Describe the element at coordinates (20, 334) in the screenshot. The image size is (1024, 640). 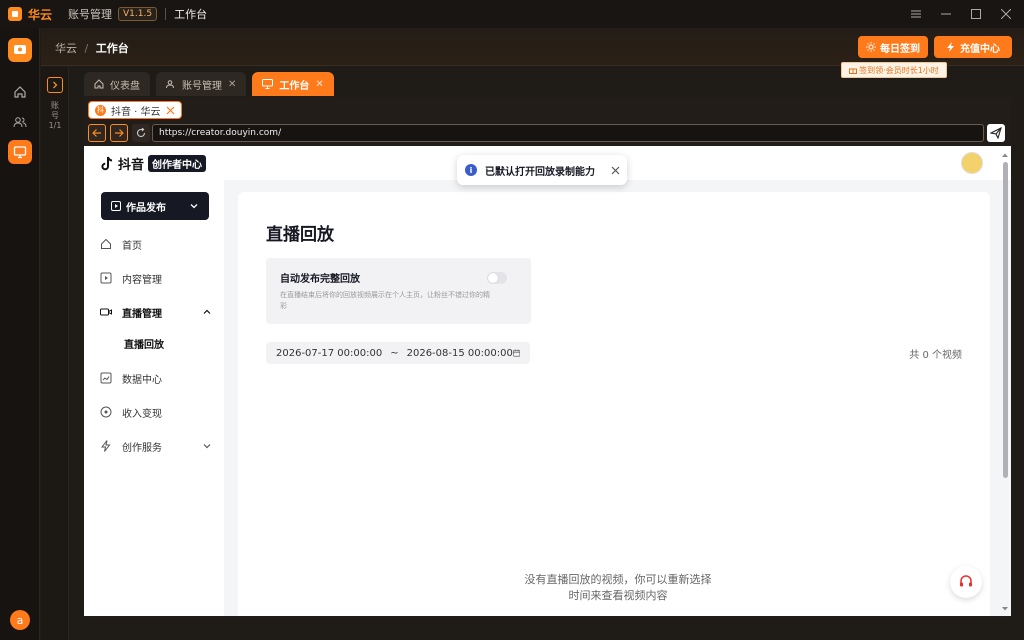
I see `left-rail: a` at that location.